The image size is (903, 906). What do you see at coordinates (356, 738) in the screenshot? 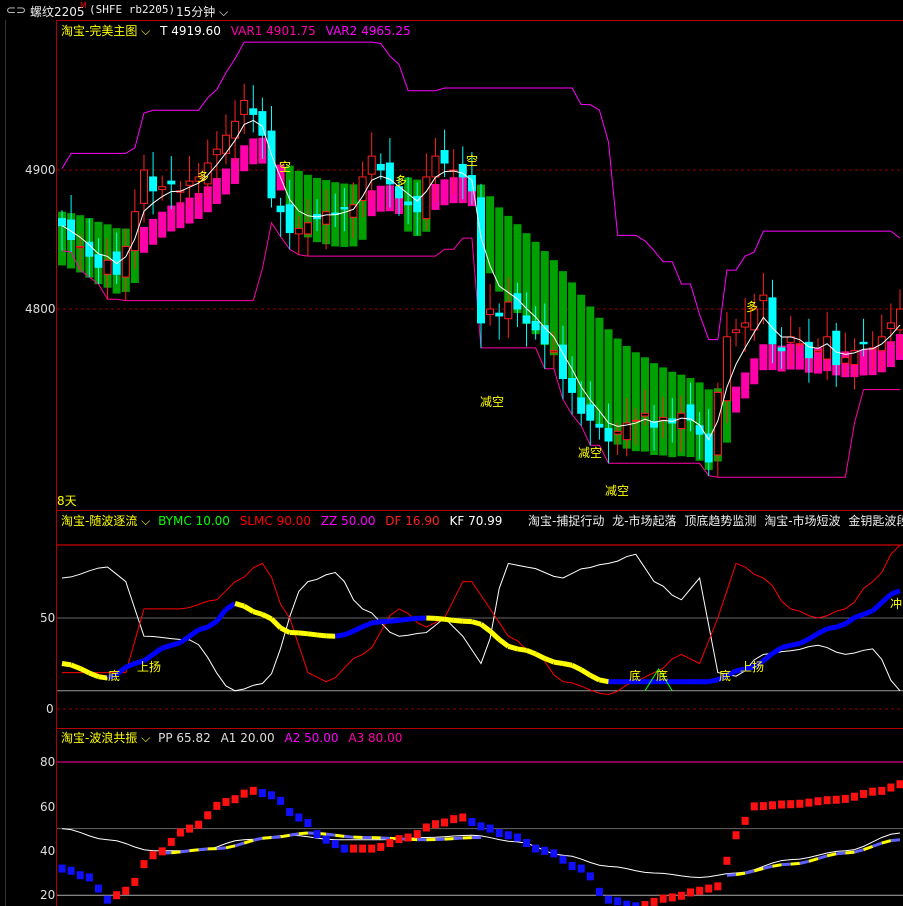
I see `a3-label: A3` at bounding box center [356, 738].